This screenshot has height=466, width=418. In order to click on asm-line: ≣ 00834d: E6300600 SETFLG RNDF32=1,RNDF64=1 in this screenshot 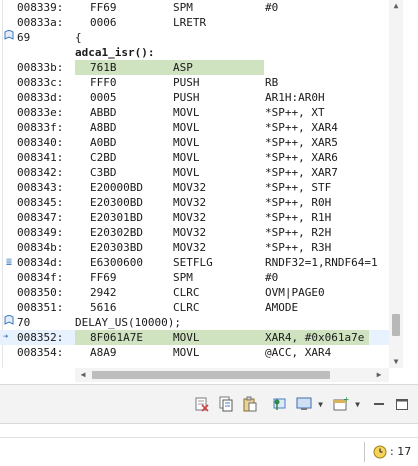, I will do `click(194, 262)`.